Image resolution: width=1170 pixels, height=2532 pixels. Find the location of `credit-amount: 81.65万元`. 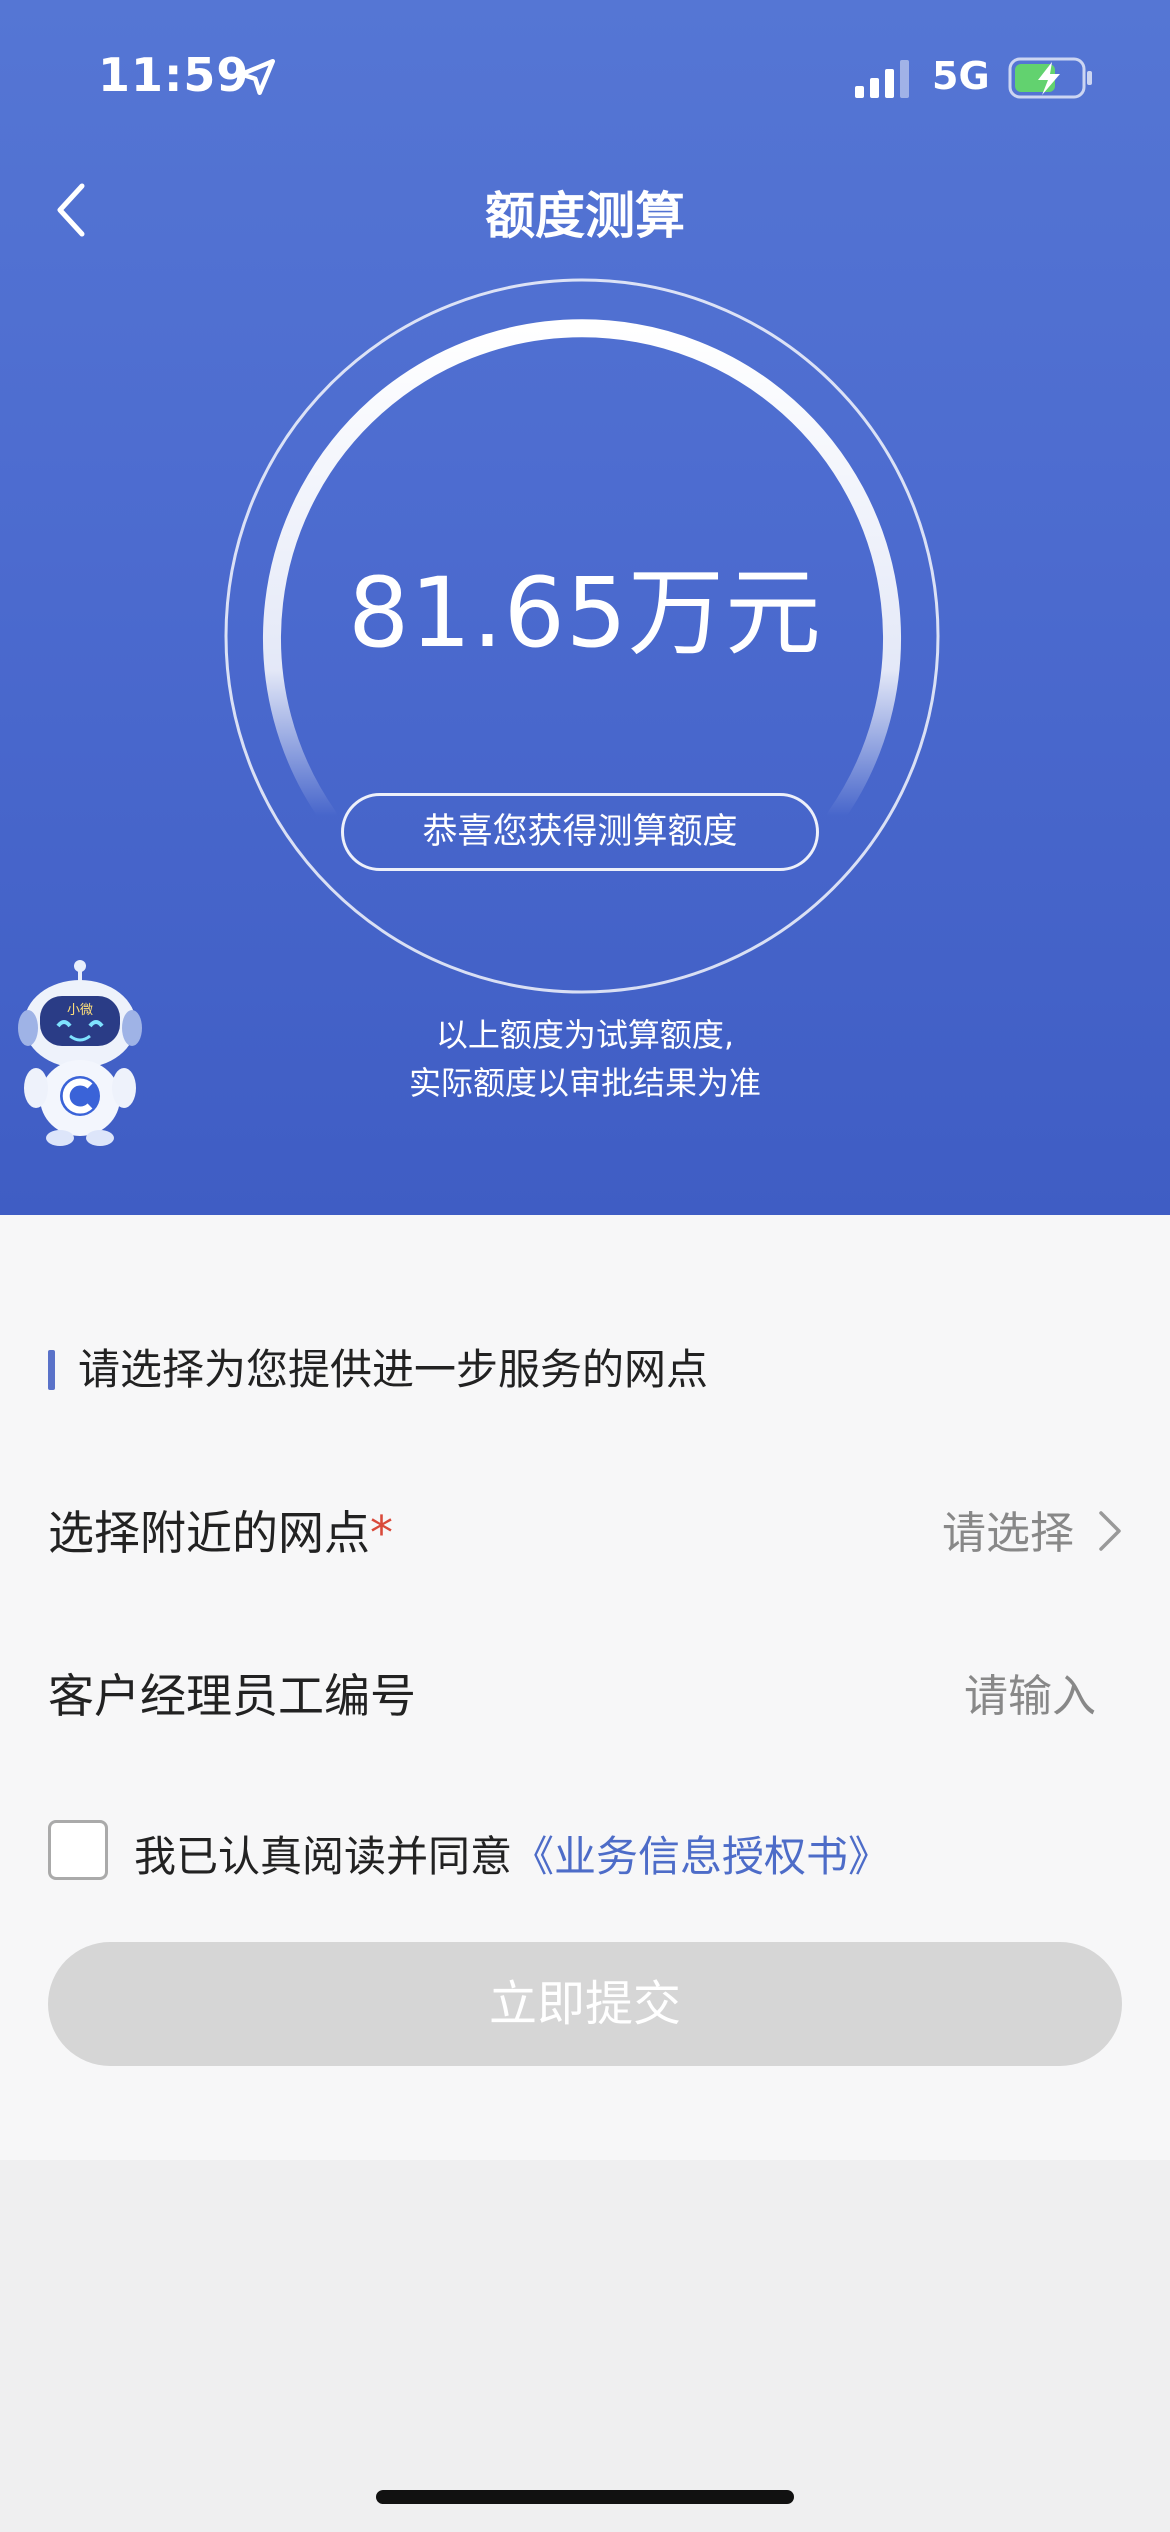

credit-amount: 81.65万元 is located at coordinates (585, 613).